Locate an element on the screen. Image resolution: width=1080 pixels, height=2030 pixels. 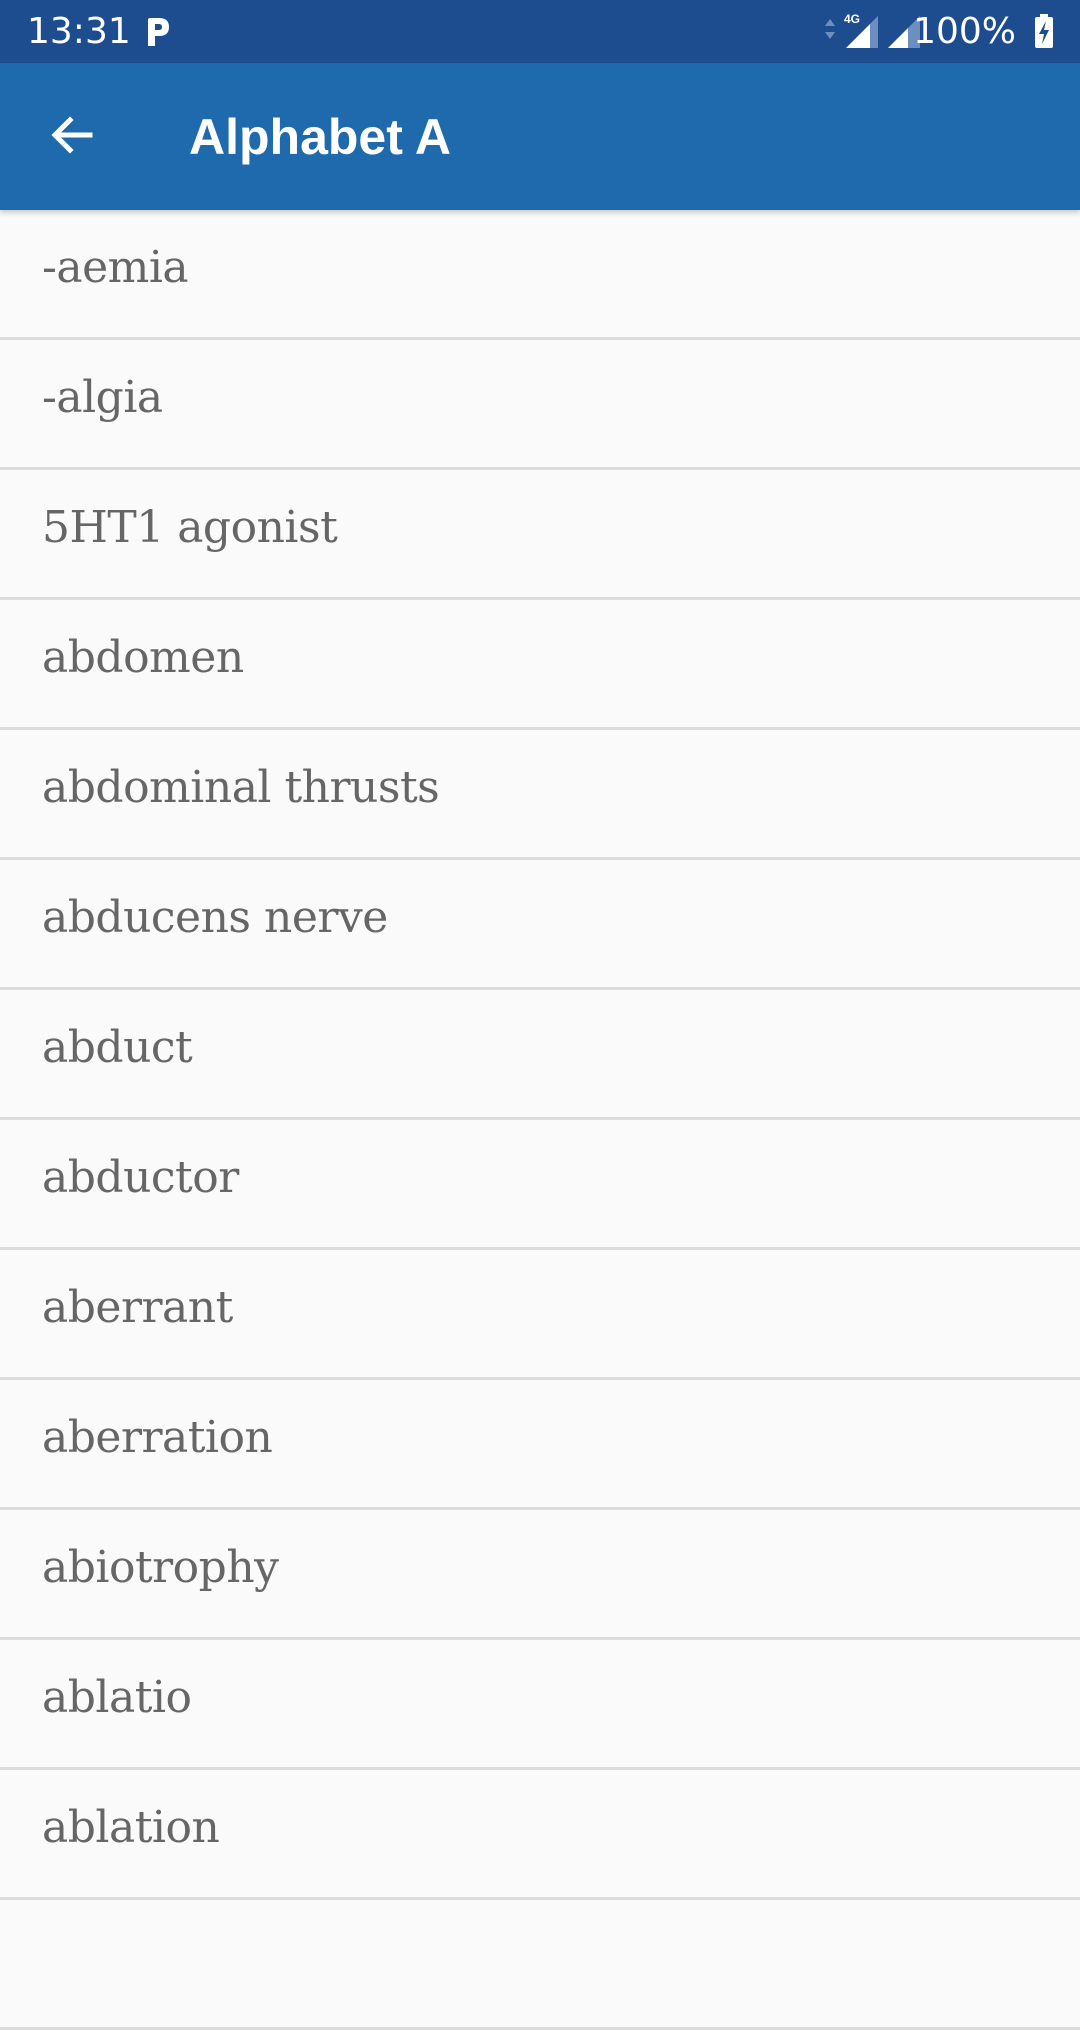
list-item-label: ablatio is located at coordinates (117, 1697).